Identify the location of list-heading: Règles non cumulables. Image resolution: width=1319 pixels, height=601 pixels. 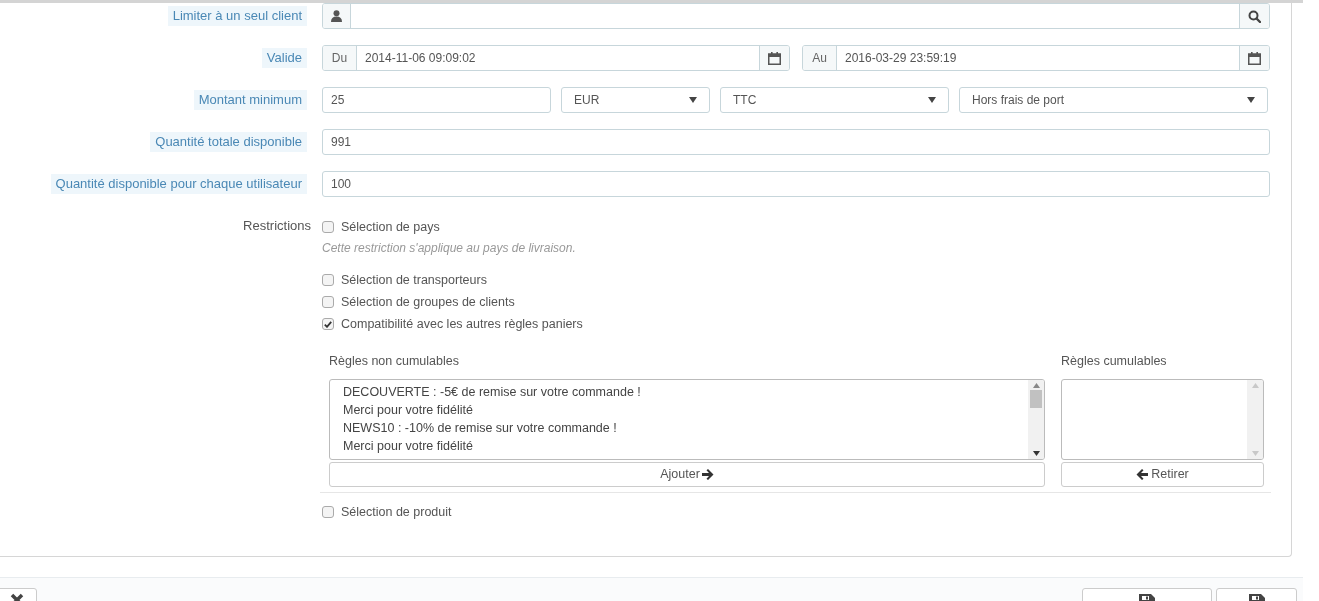
(394, 361).